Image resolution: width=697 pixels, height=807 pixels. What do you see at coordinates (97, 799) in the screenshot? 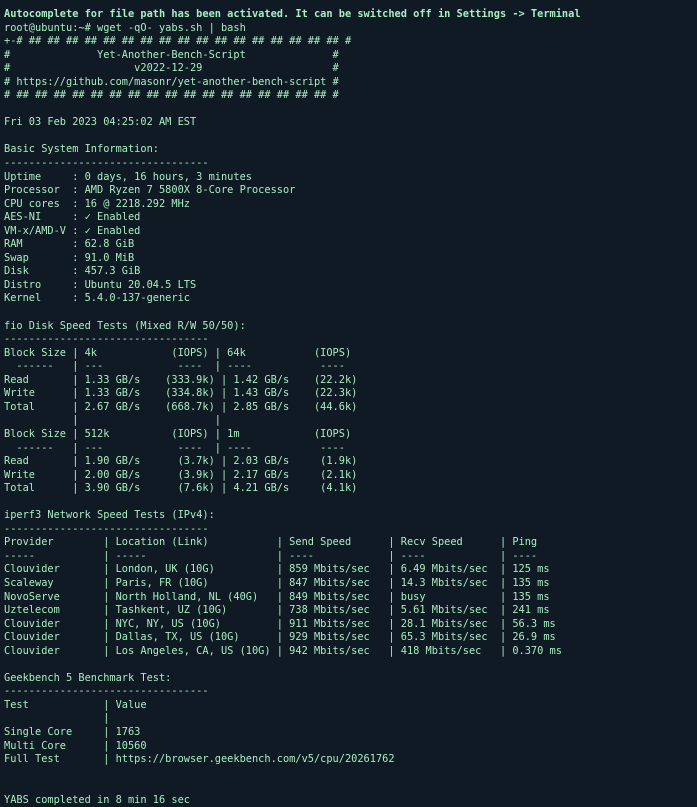
I see `terminal-line: YABS completed in 8 min 16 sec` at bounding box center [97, 799].